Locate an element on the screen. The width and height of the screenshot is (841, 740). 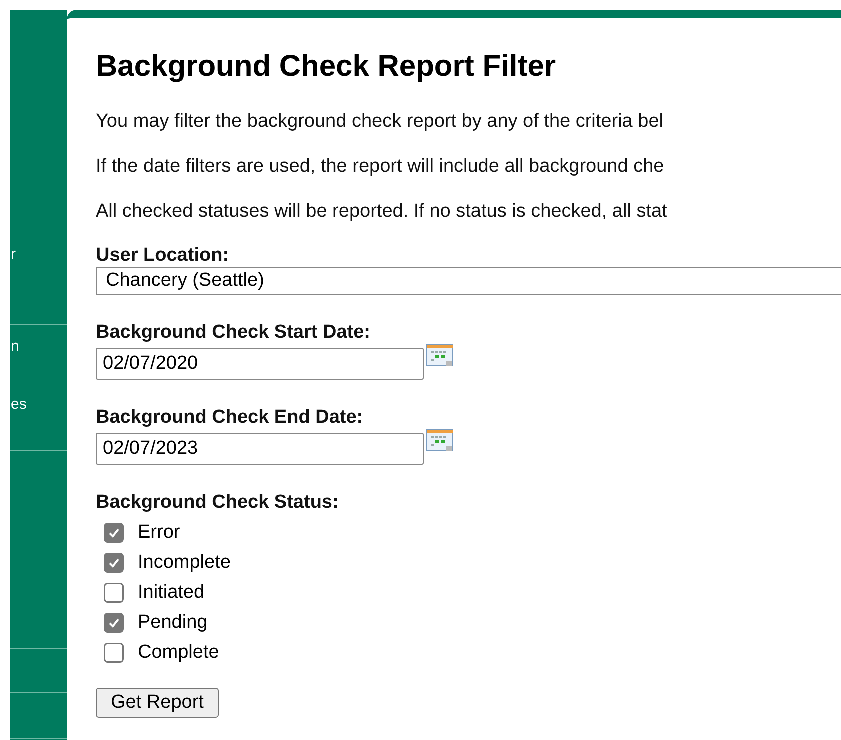
date-field: 02/07/2023 is located at coordinates (260, 449).